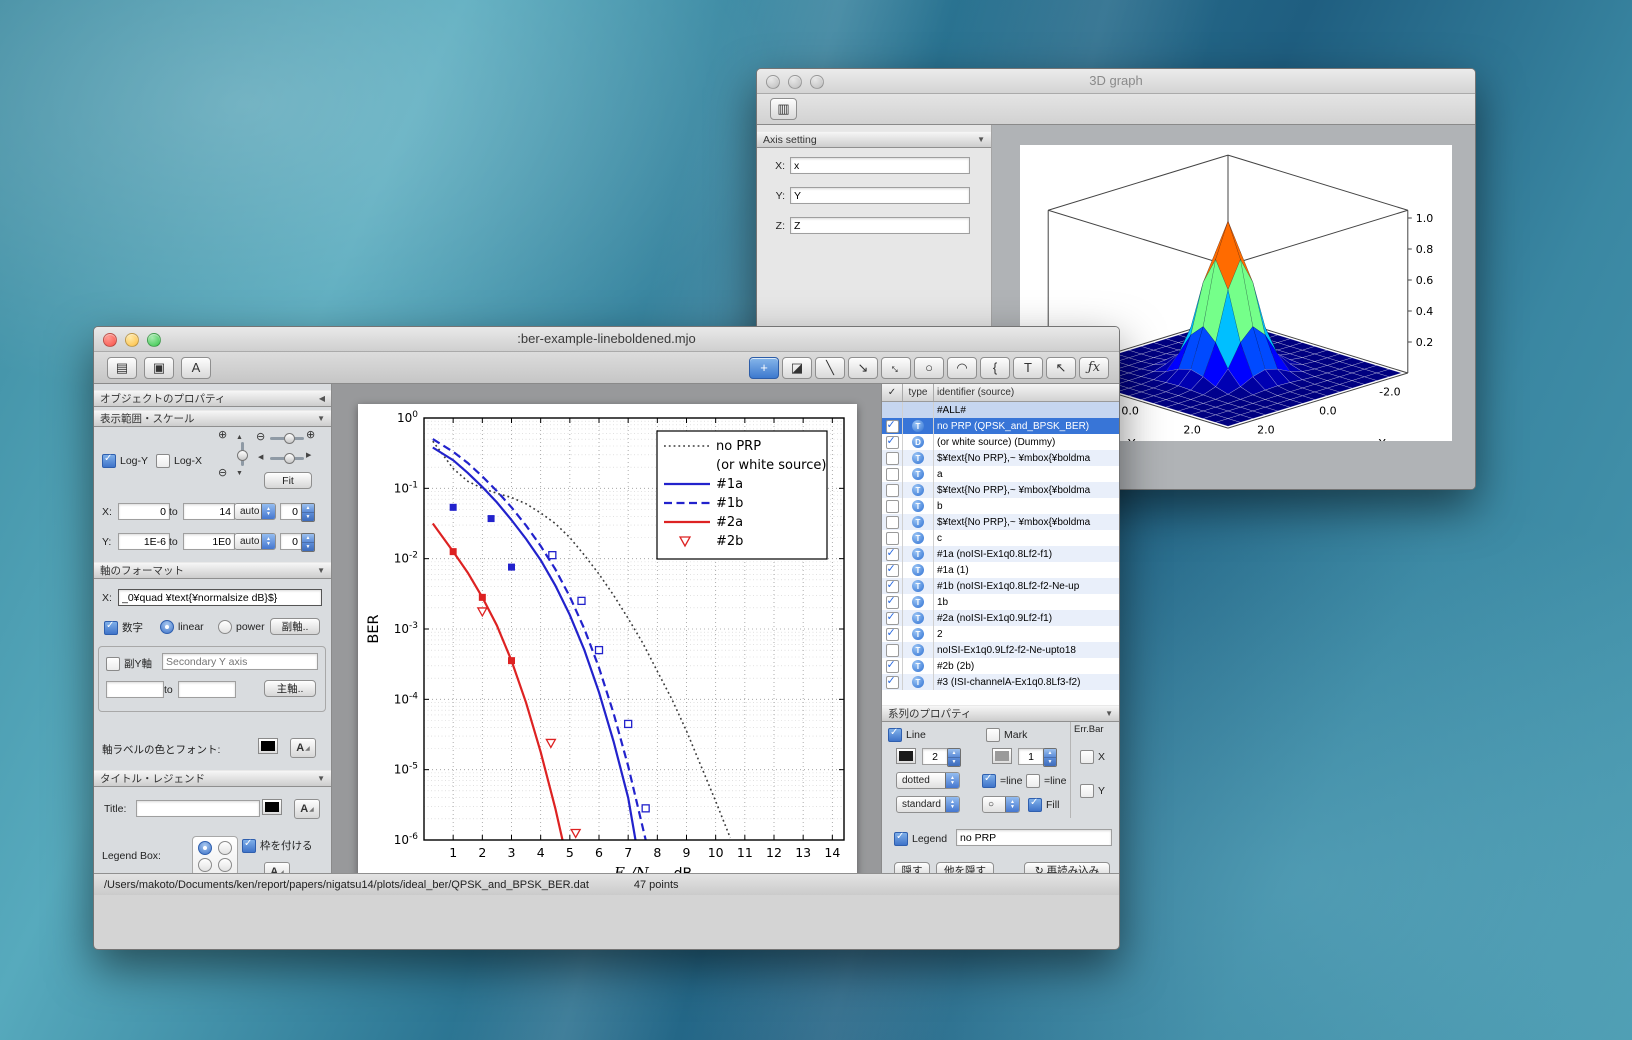 Image resolution: width=1632 pixels, height=1040 pixels. What do you see at coordinates (287, 458) in the screenshot?
I see `pan-slider` at bounding box center [287, 458].